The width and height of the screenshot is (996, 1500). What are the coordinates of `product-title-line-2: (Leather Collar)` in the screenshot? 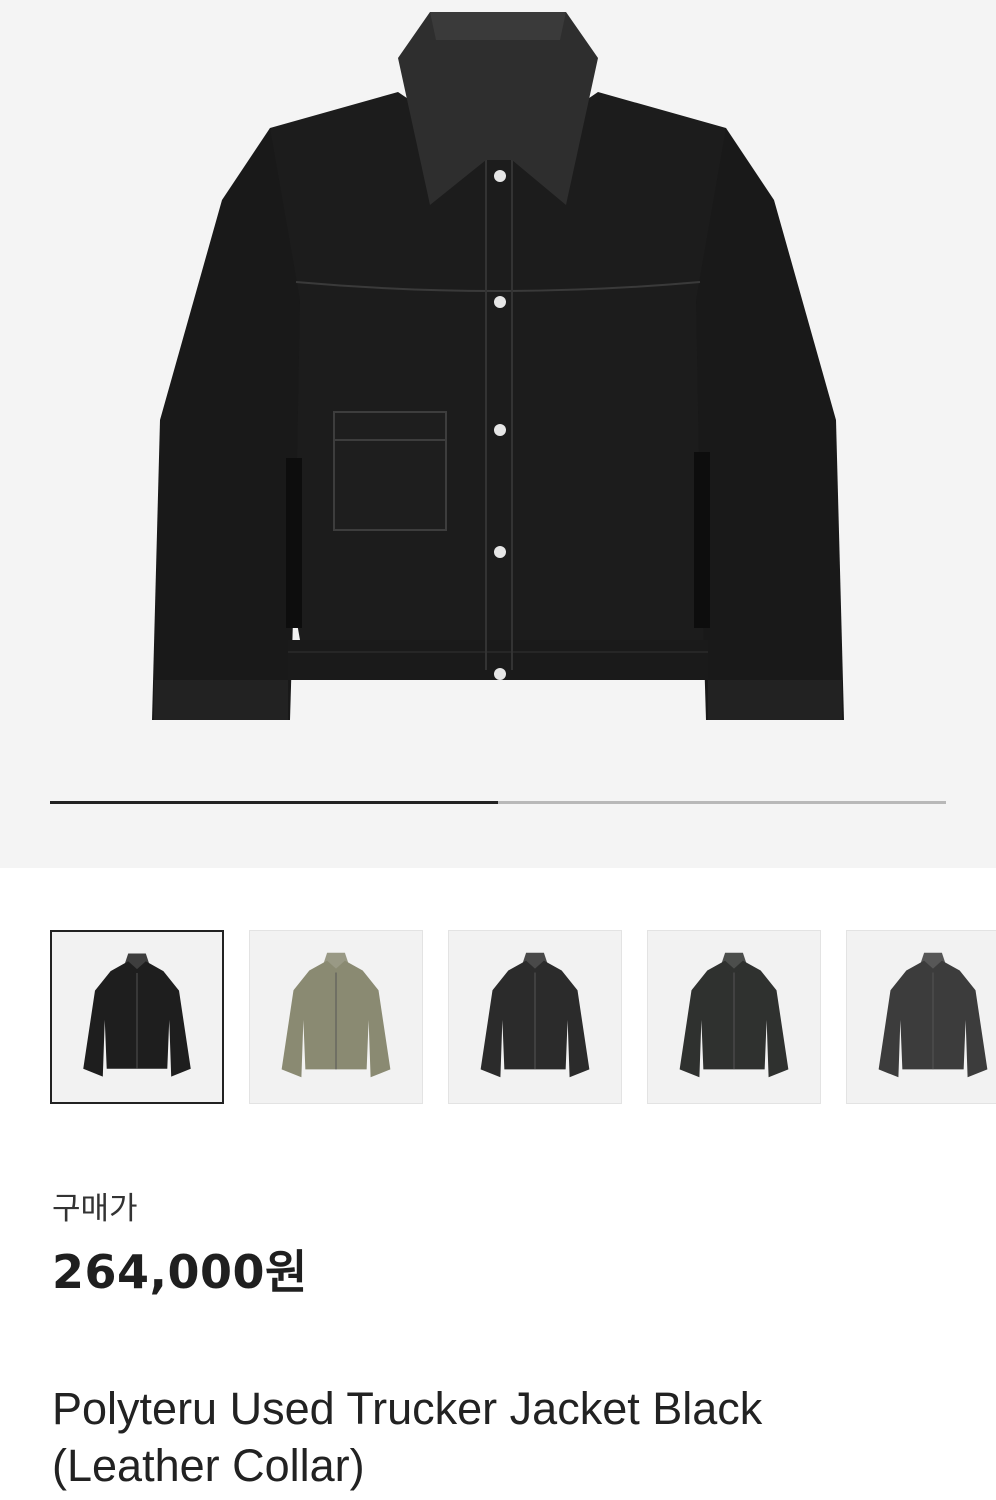 It's located at (208, 1465).